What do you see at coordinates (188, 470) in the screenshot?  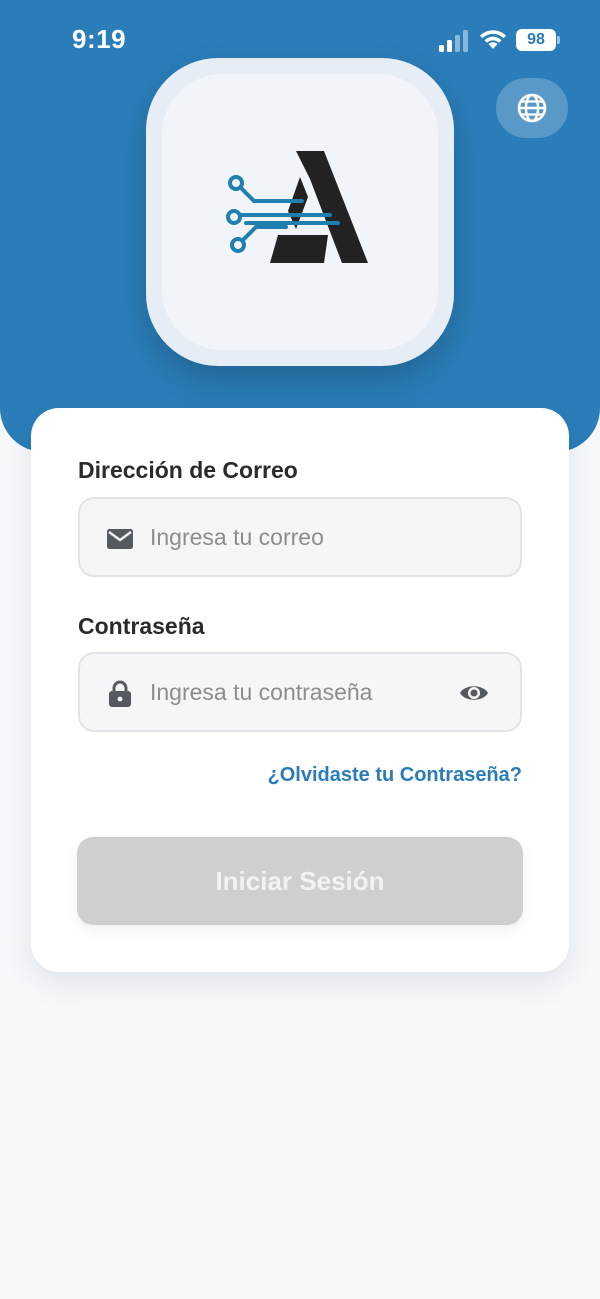 I see `email-label: Dirección de Correo` at bounding box center [188, 470].